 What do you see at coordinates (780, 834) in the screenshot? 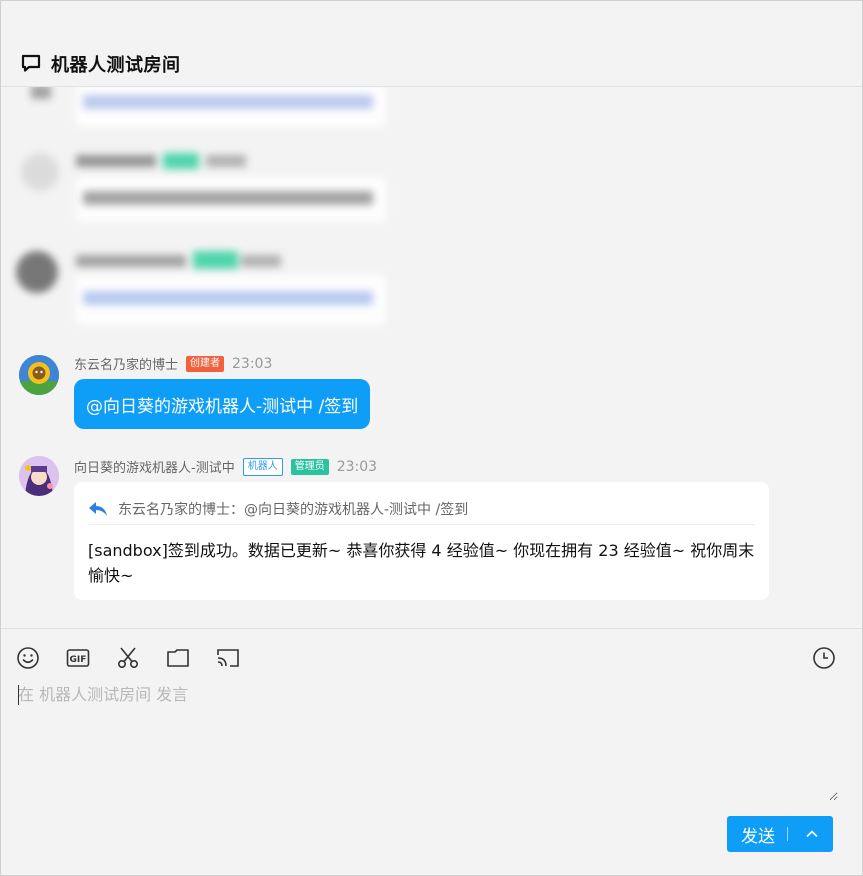
I see `send-button: 发送` at bounding box center [780, 834].